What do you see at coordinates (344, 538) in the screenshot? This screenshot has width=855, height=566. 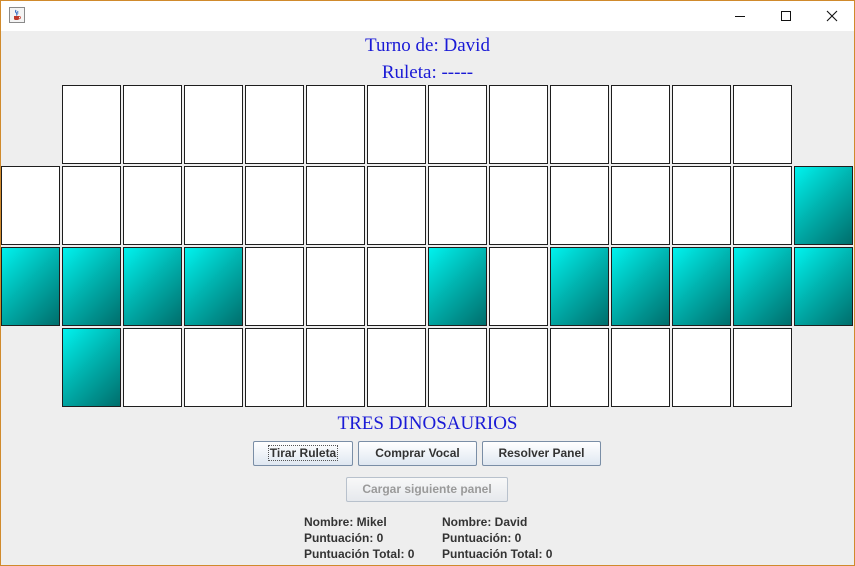 I see `player-1-score: Puntuación: 0` at bounding box center [344, 538].